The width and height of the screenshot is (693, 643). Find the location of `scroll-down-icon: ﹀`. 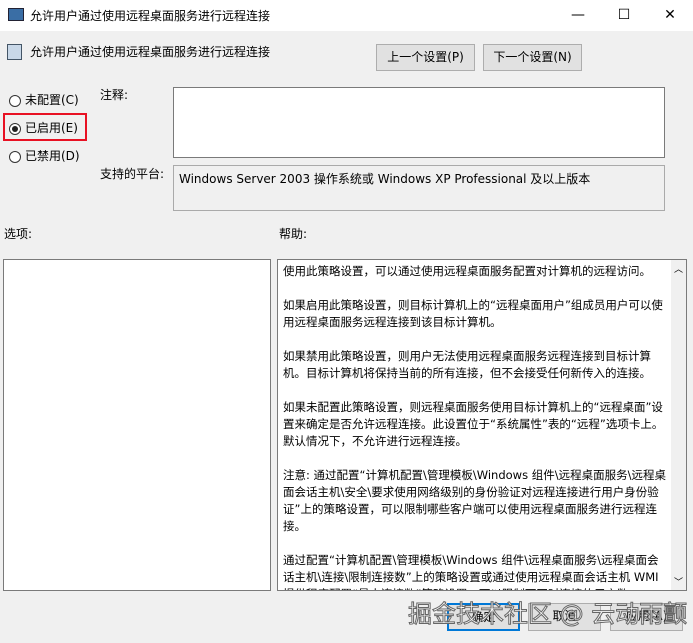

scroll-down-icon: ﹀ is located at coordinates (678, 581).